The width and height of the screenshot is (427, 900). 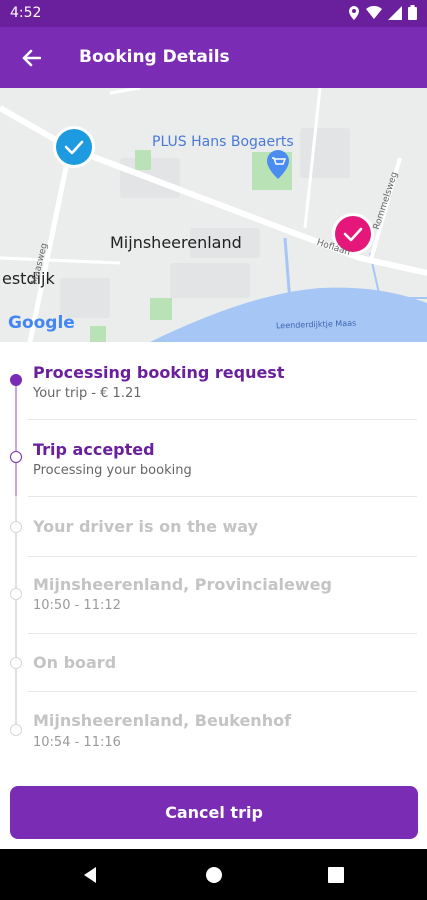 What do you see at coordinates (94, 449) in the screenshot?
I see `step-title: Trip accepted` at bounding box center [94, 449].